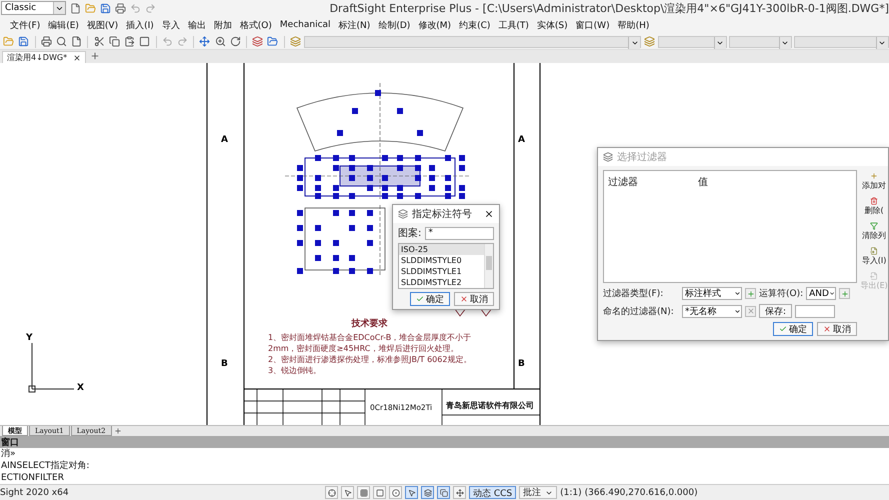 This screenshot has width=889, height=500. I want to click on named-filter-dropdown: *无名称, so click(712, 311).